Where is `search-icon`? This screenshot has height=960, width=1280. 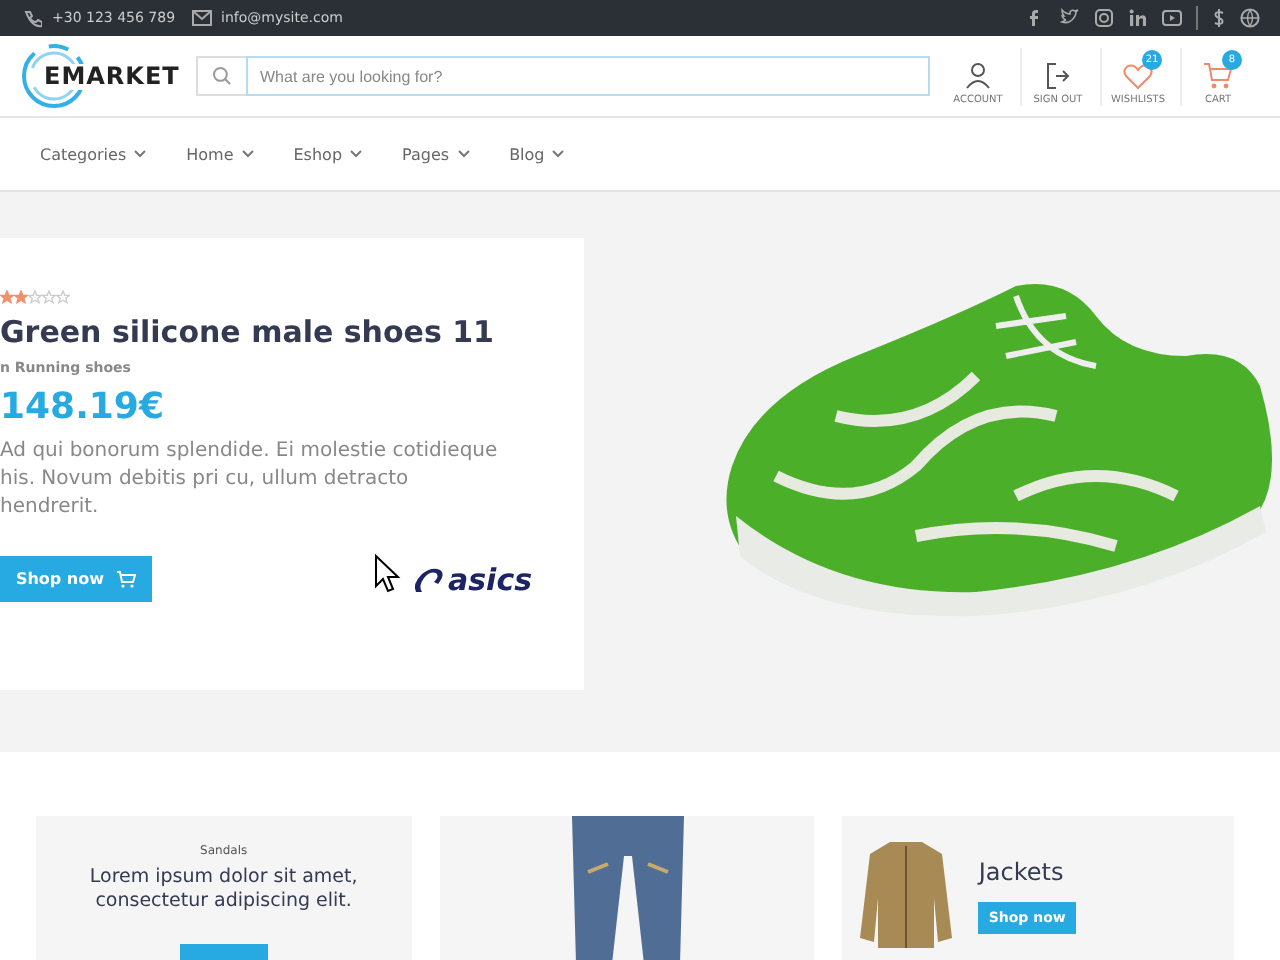 search-icon is located at coordinates (222, 76).